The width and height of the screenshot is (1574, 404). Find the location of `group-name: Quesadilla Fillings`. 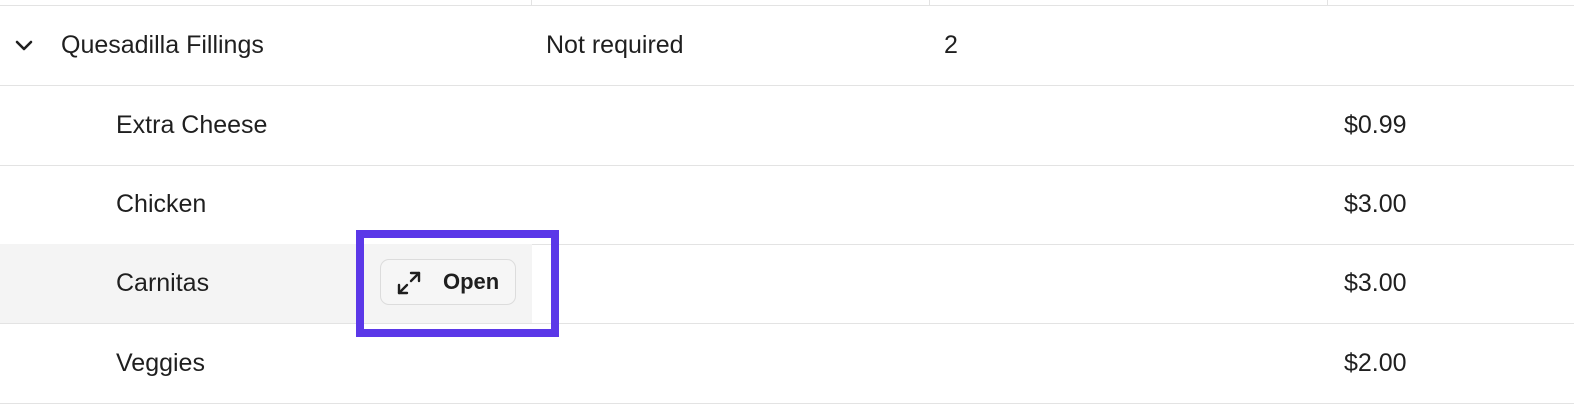

group-name: Quesadilla Fillings is located at coordinates (162, 45).